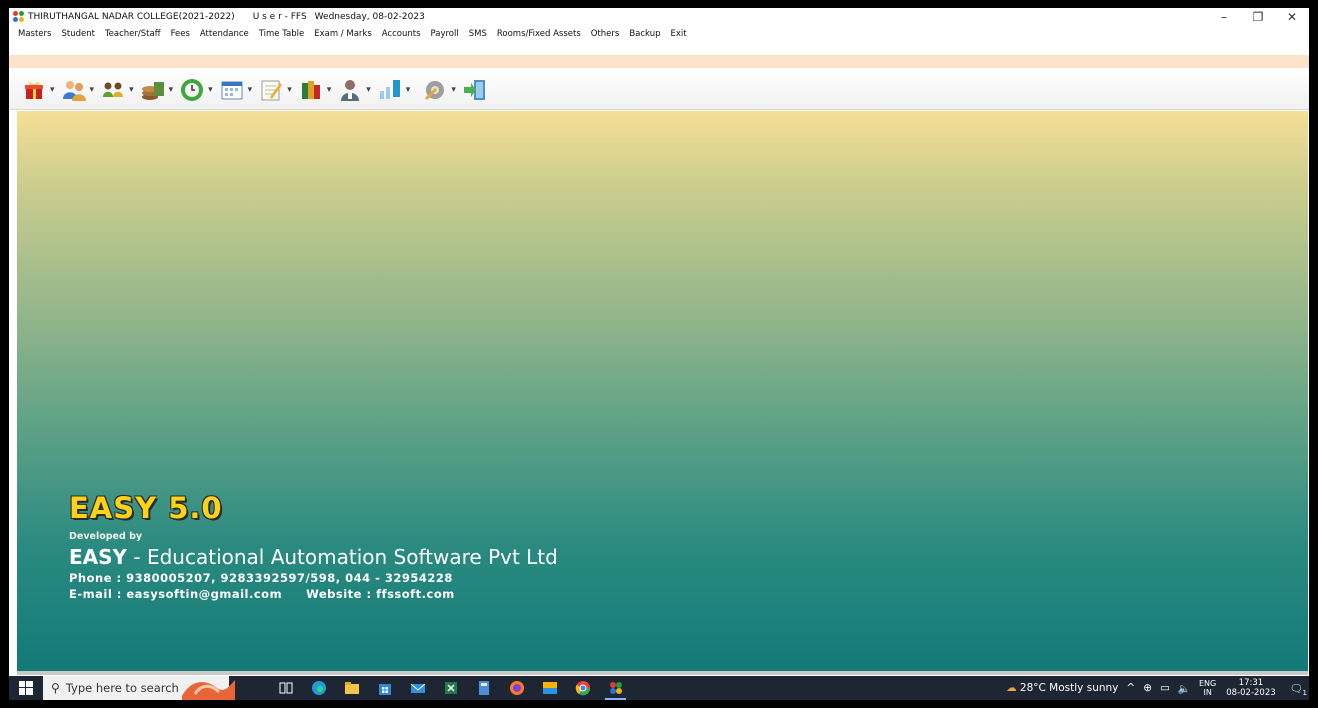 The height and width of the screenshot is (708, 1318). I want to click on menu-exam-marks: Exam / Marks, so click(343, 34).